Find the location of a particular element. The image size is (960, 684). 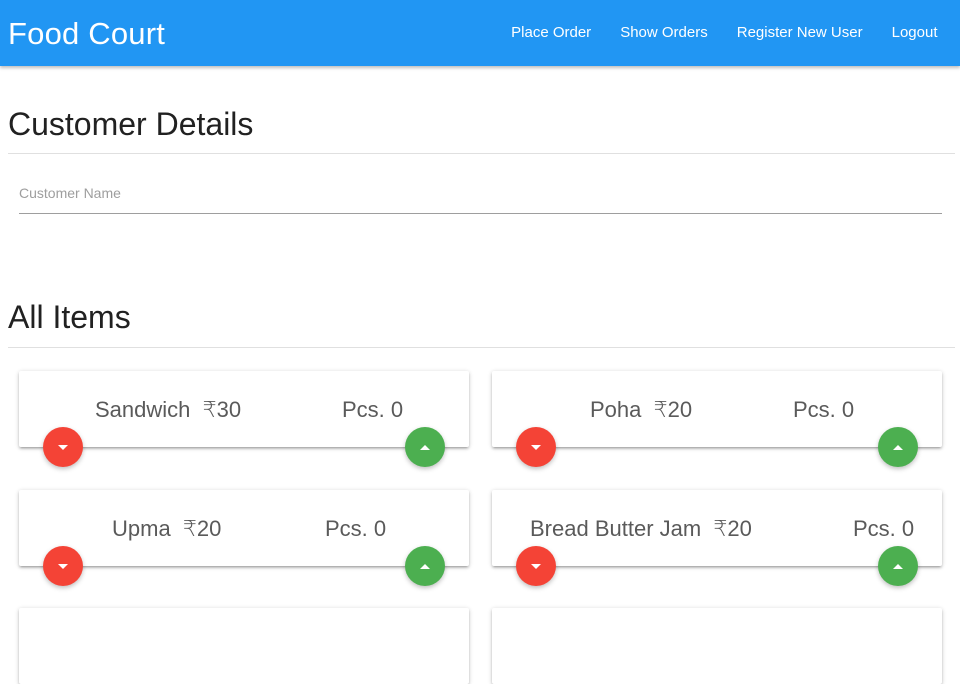

item-name-label: Sandwich ₹30 is located at coordinates (168, 410).